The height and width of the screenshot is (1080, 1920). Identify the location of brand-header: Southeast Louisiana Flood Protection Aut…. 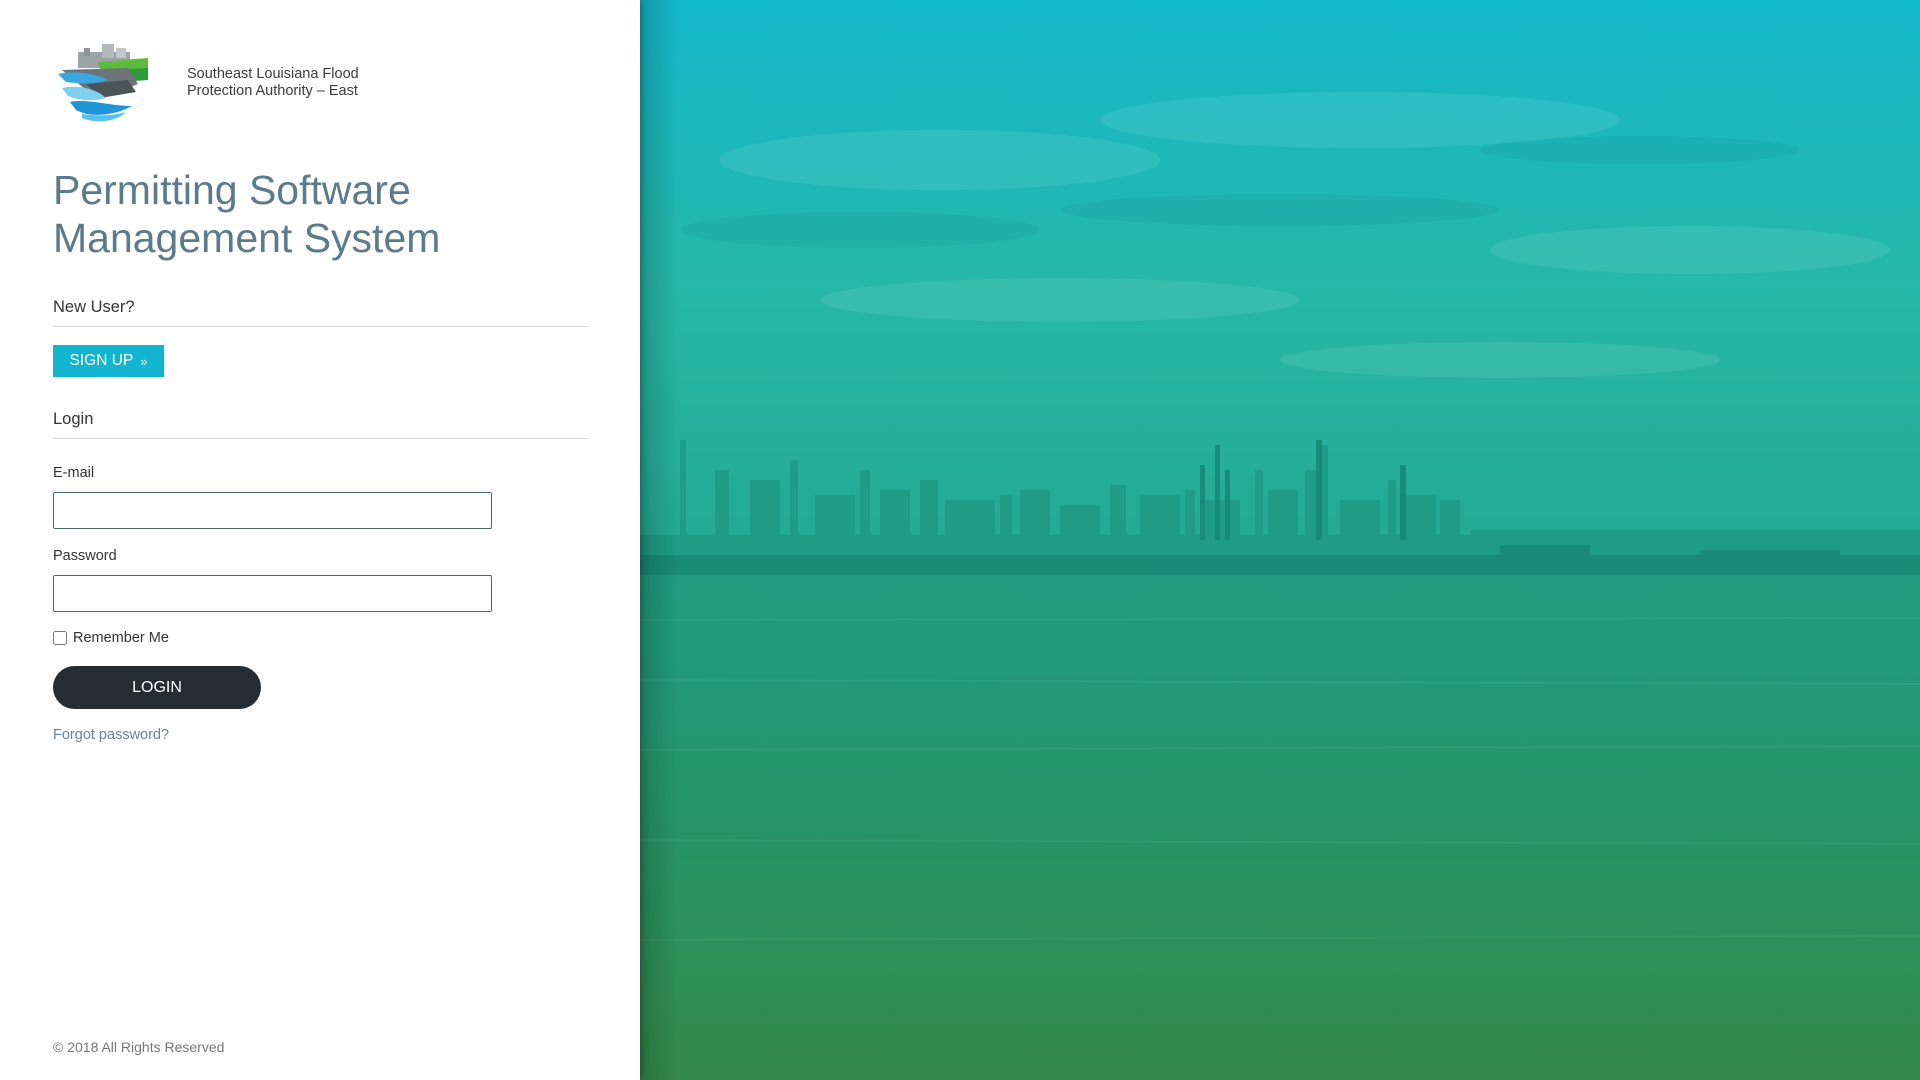
(221, 83).